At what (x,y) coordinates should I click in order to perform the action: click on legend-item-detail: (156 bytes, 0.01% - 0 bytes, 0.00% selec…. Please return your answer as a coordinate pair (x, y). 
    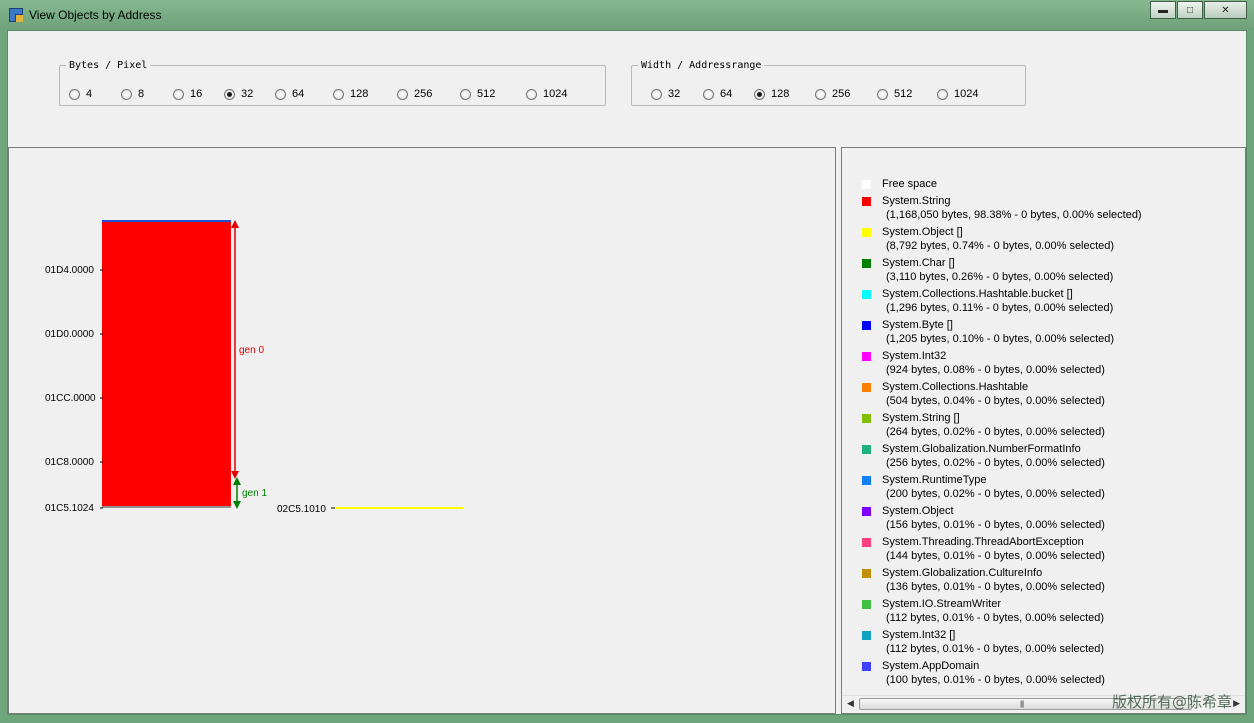
    Looking at the image, I should click on (995, 525).